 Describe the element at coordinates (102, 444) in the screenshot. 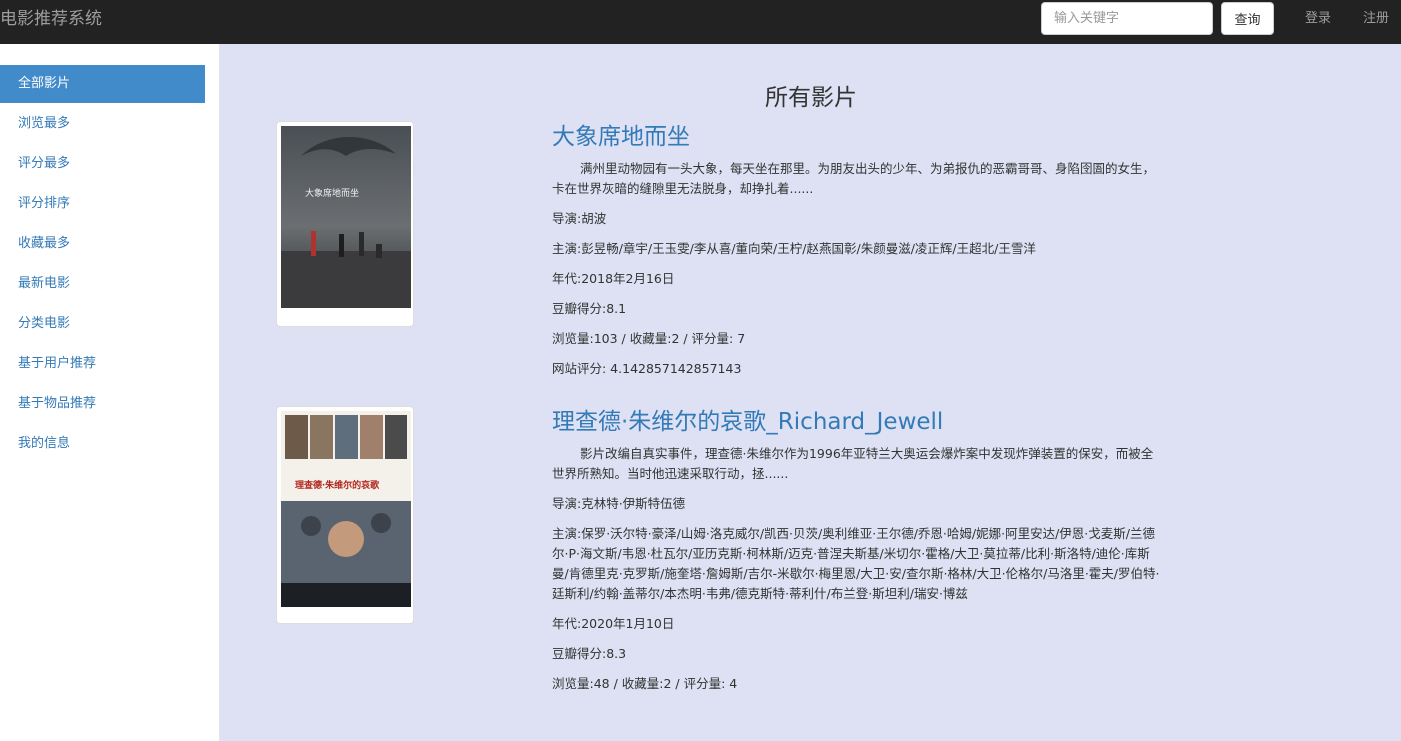

I see `sidebar-item-my-info: 我的信息` at that location.